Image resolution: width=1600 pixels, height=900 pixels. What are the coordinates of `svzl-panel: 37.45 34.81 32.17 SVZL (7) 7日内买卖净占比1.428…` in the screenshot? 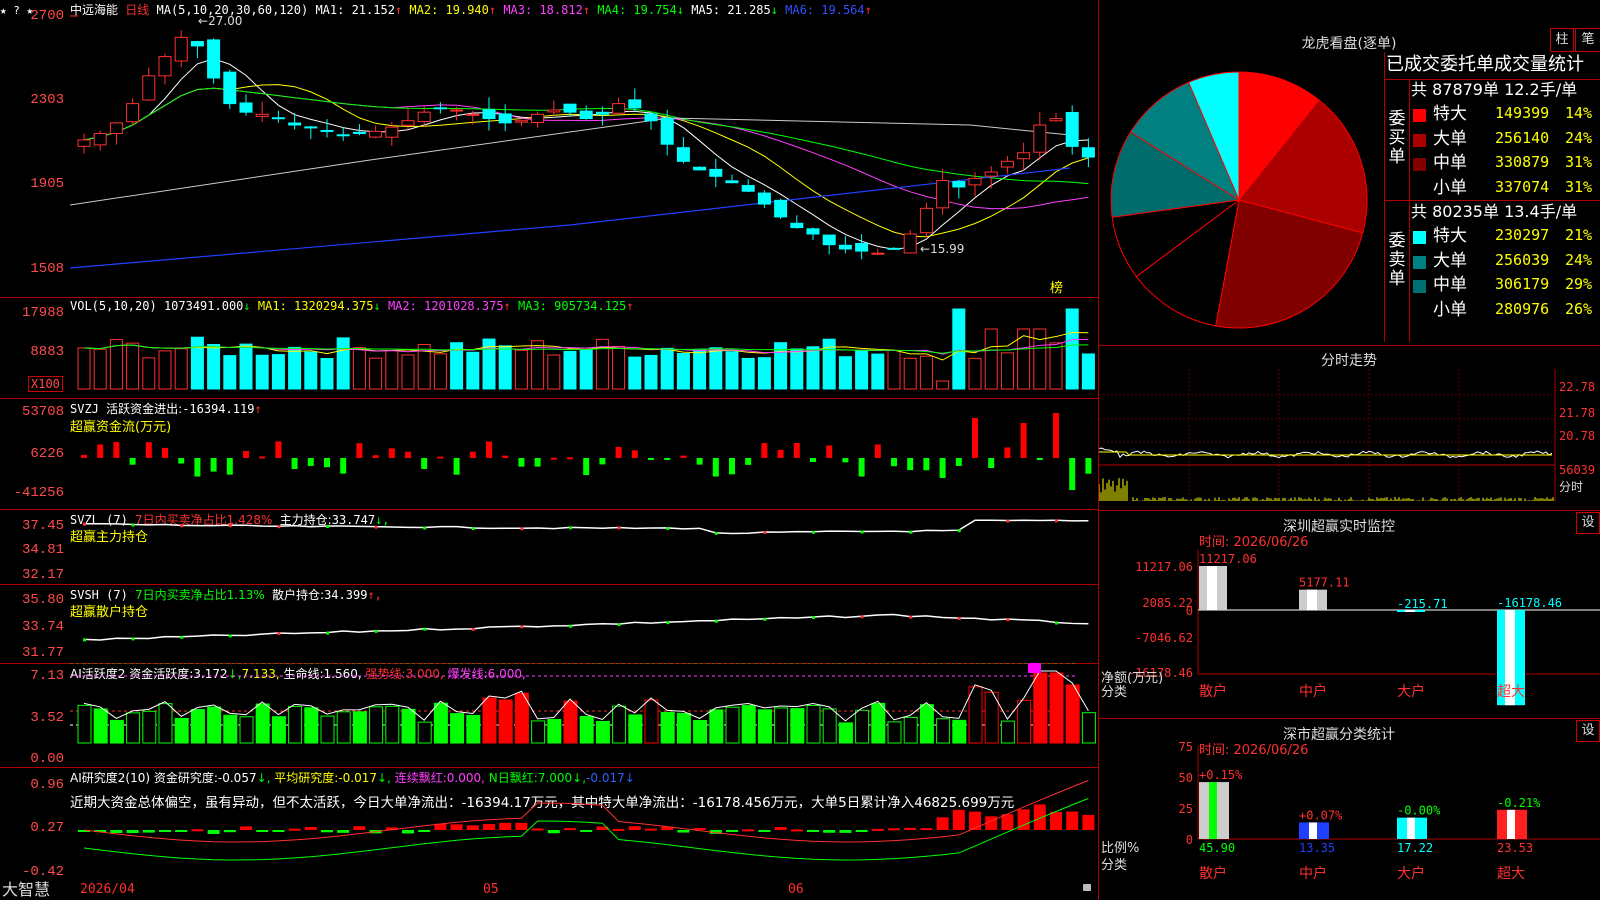 It's located at (549, 547).